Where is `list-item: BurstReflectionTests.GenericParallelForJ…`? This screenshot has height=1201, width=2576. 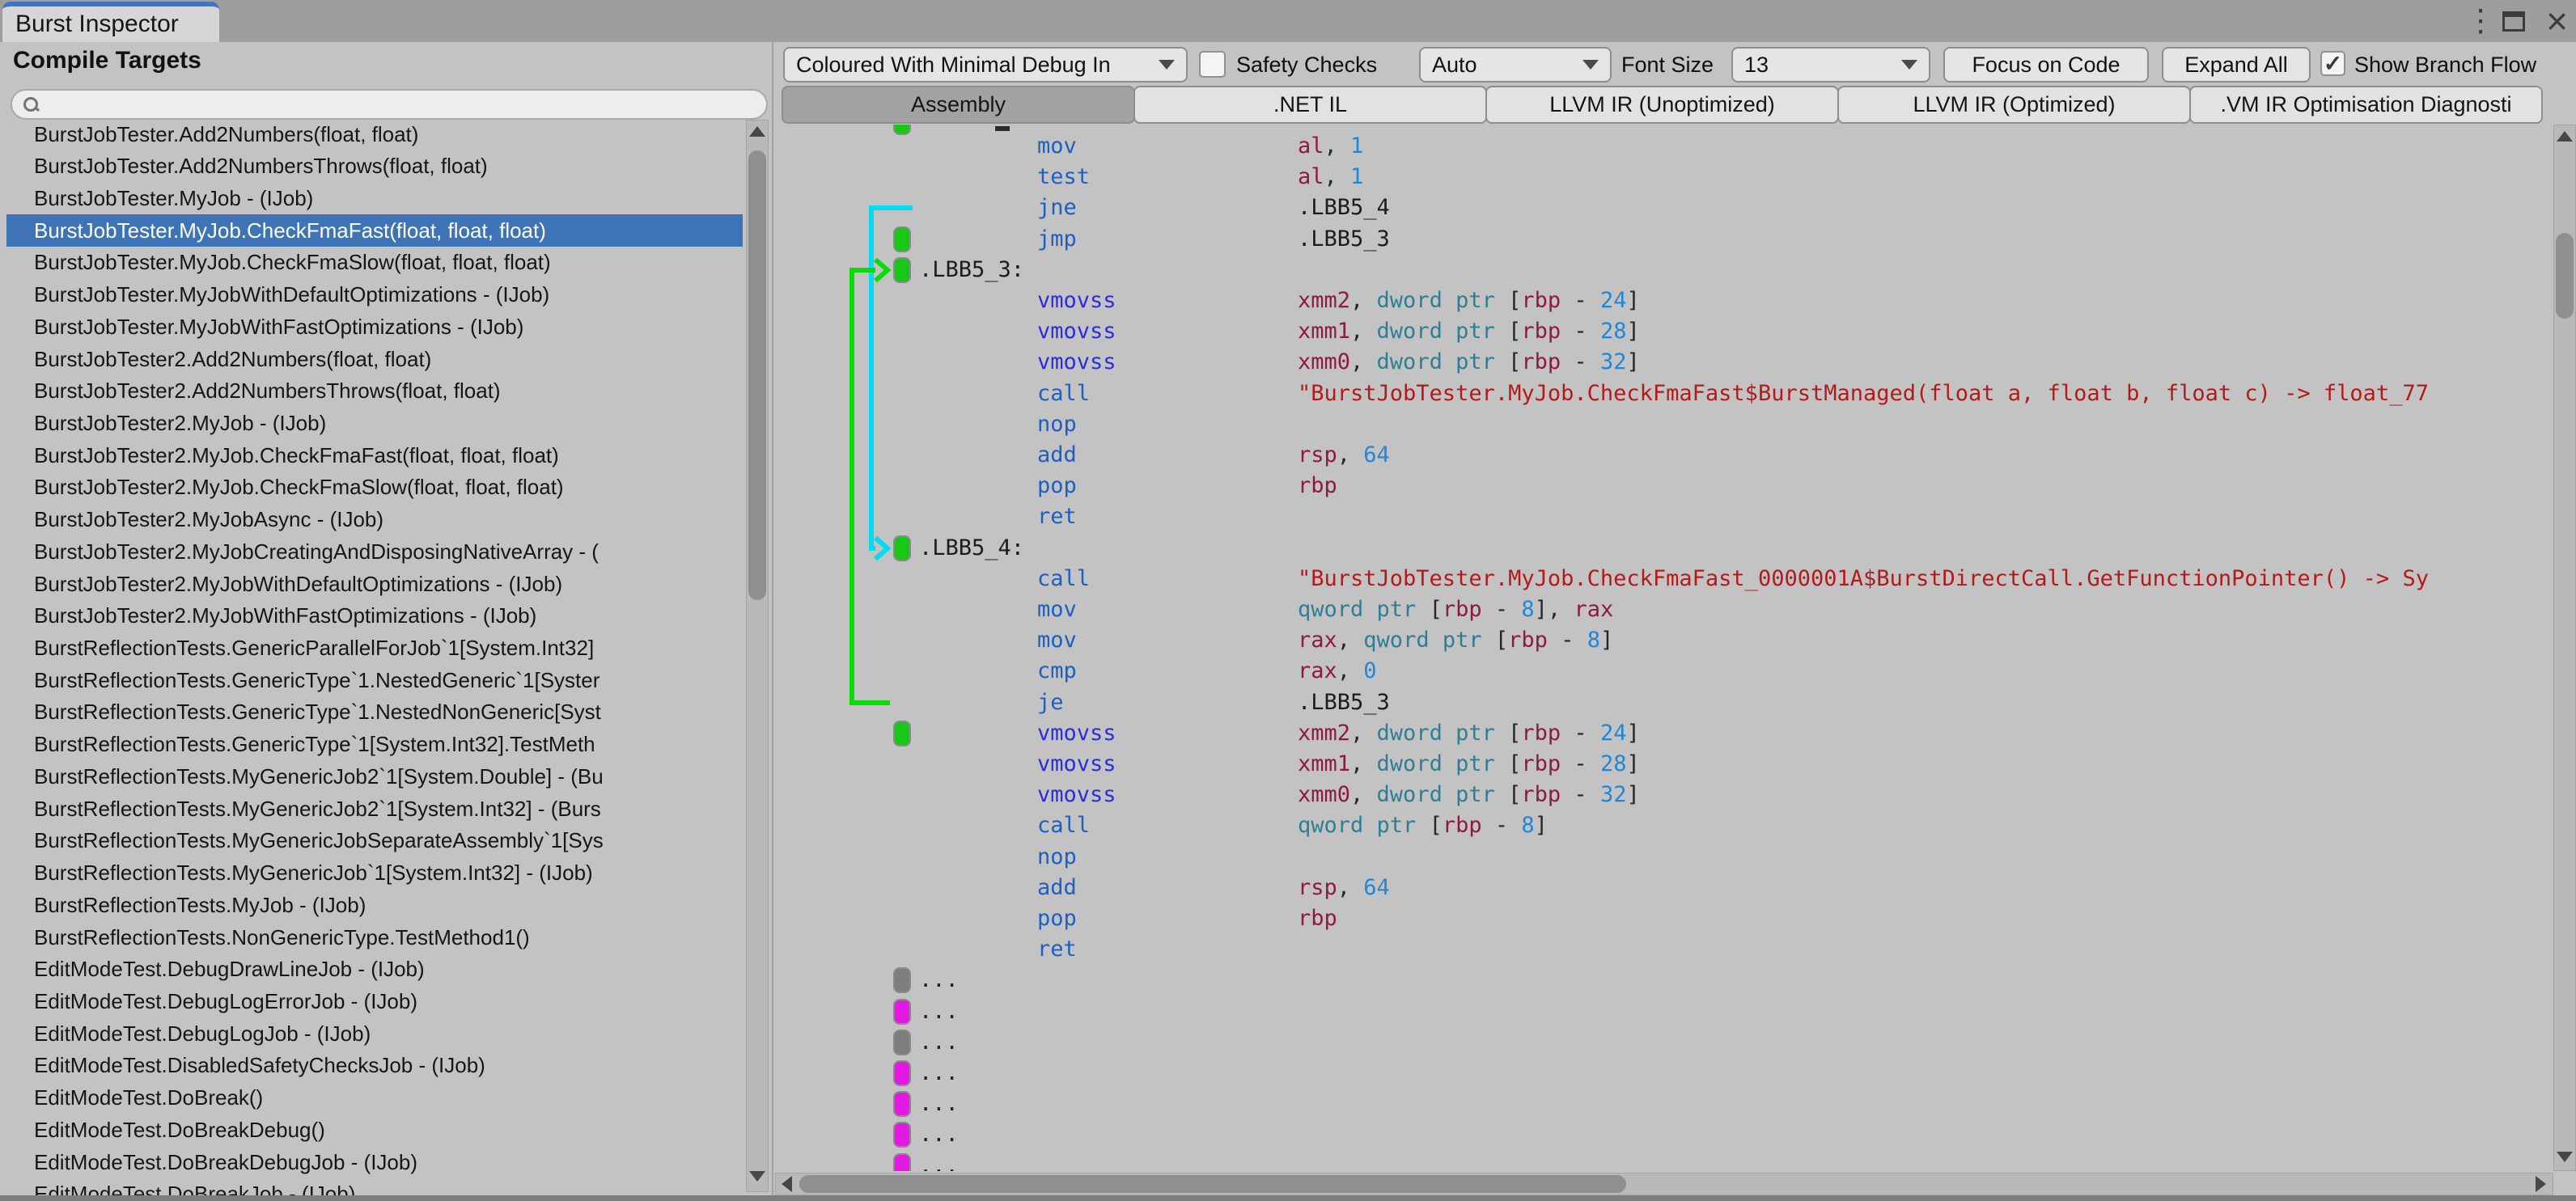 list-item: BurstReflectionTests.GenericParallelForJ… is located at coordinates (374, 648).